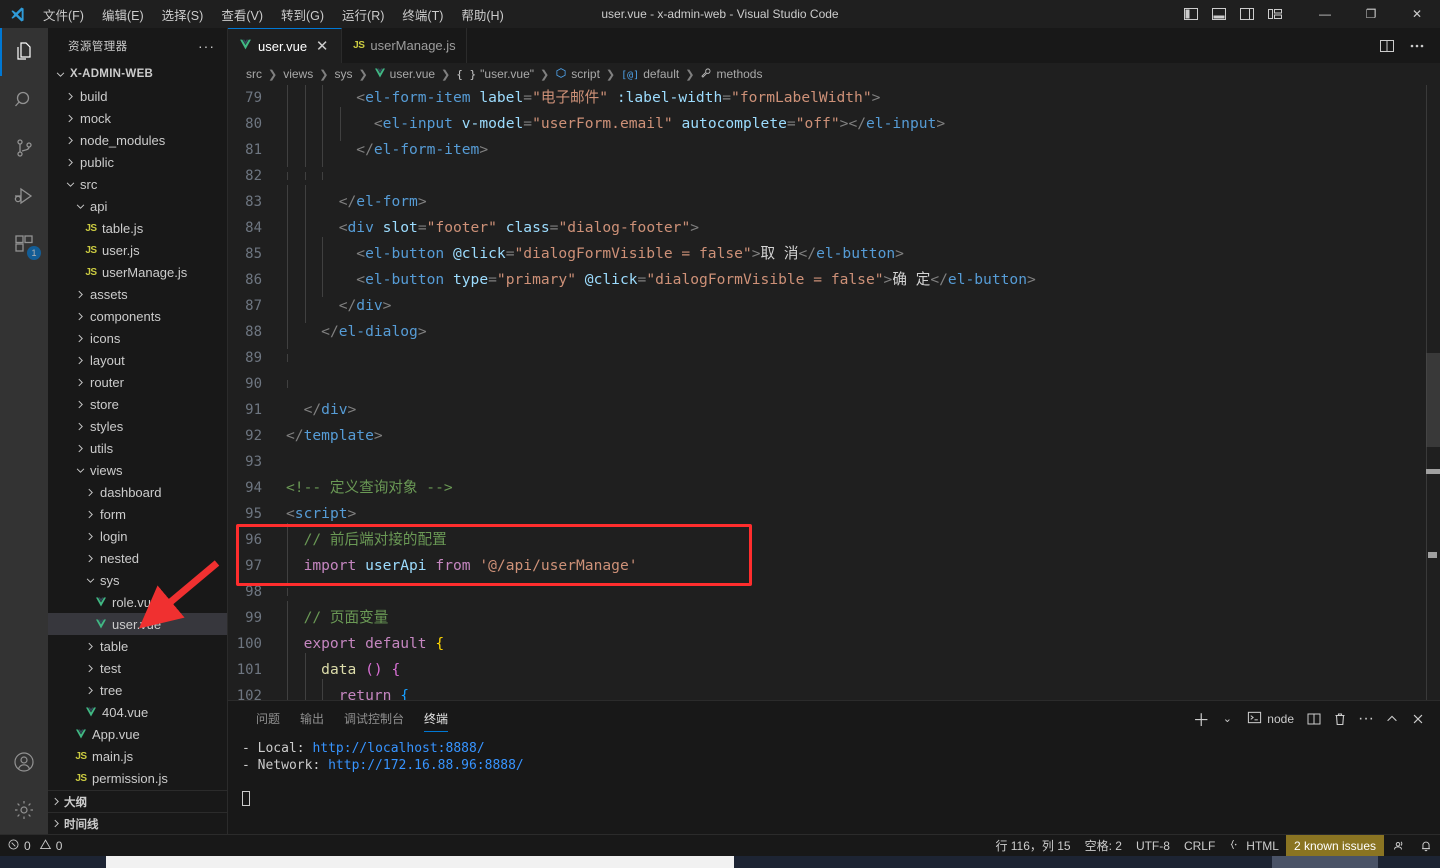 The width and height of the screenshot is (1440, 868). What do you see at coordinates (137, 536) in the screenshot?
I see `tree-item-login: login` at bounding box center [137, 536].